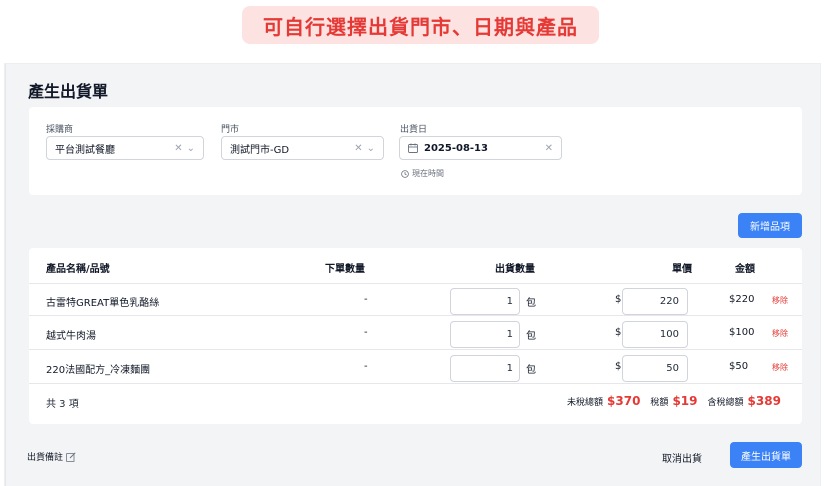  What do you see at coordinates (682, 457) in the screenshot?
I see `cancel-shipment-button: 取消出貨` at bounding box center [682, 457].